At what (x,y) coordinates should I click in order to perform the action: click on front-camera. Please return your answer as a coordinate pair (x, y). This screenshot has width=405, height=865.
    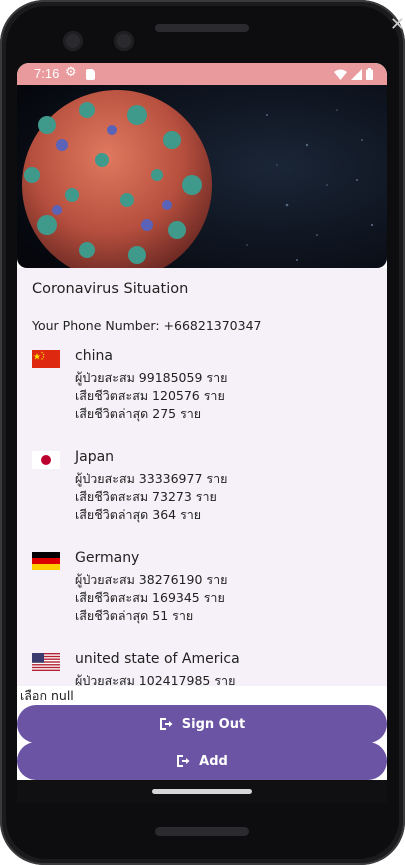
    Looking at the image, I should click on (124, 41).